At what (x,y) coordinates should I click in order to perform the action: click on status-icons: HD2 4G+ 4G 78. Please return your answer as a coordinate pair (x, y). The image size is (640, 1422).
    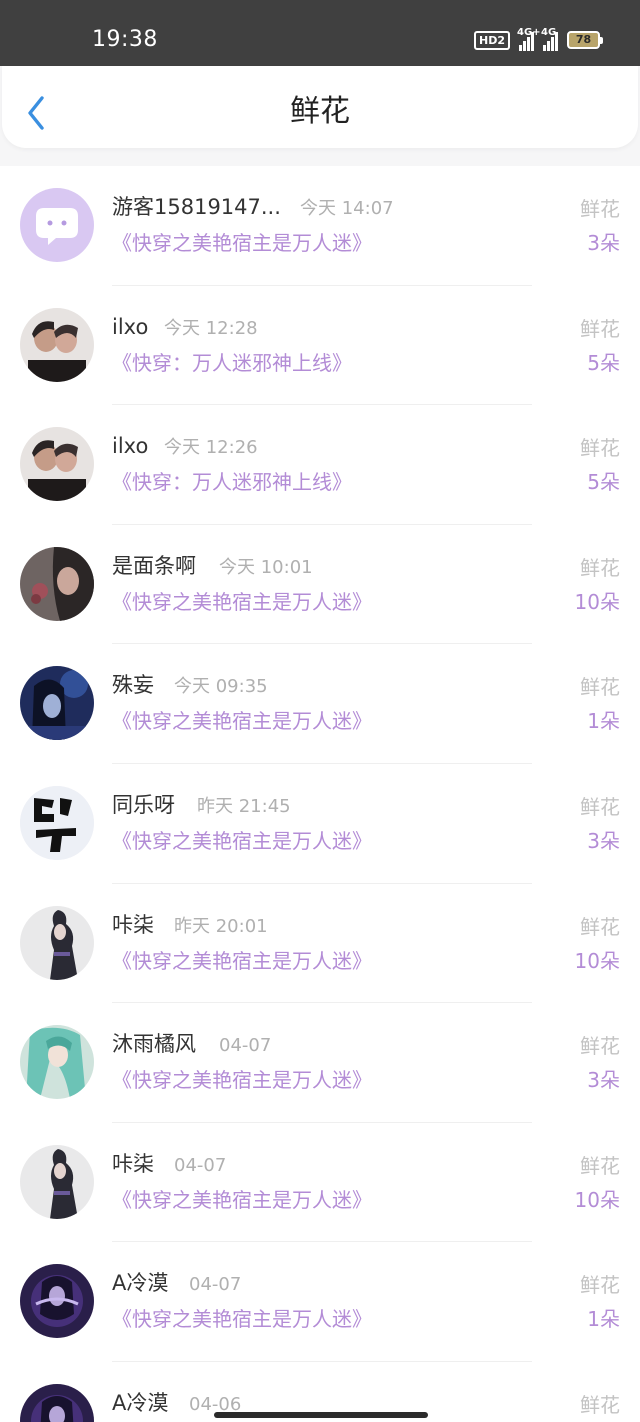
    Looking at the image, I should click on (538, 39).